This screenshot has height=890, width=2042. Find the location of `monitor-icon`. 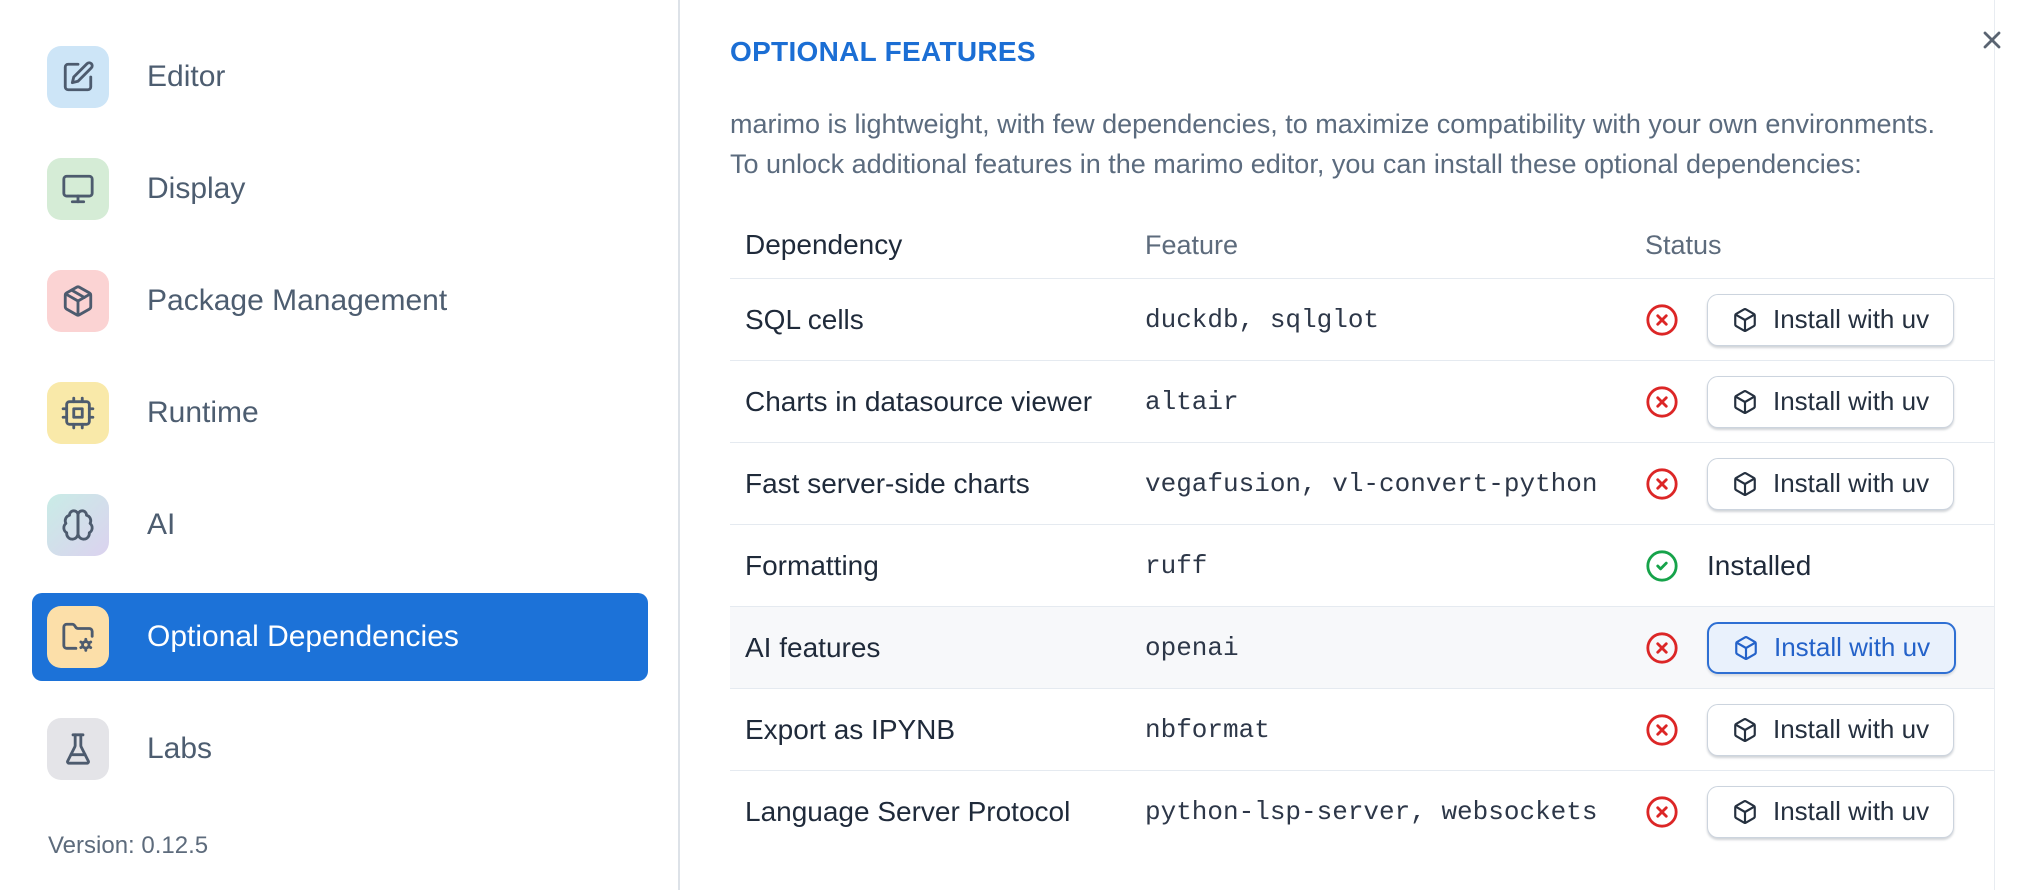

monitor-icon is located at coordinates (78, 189).